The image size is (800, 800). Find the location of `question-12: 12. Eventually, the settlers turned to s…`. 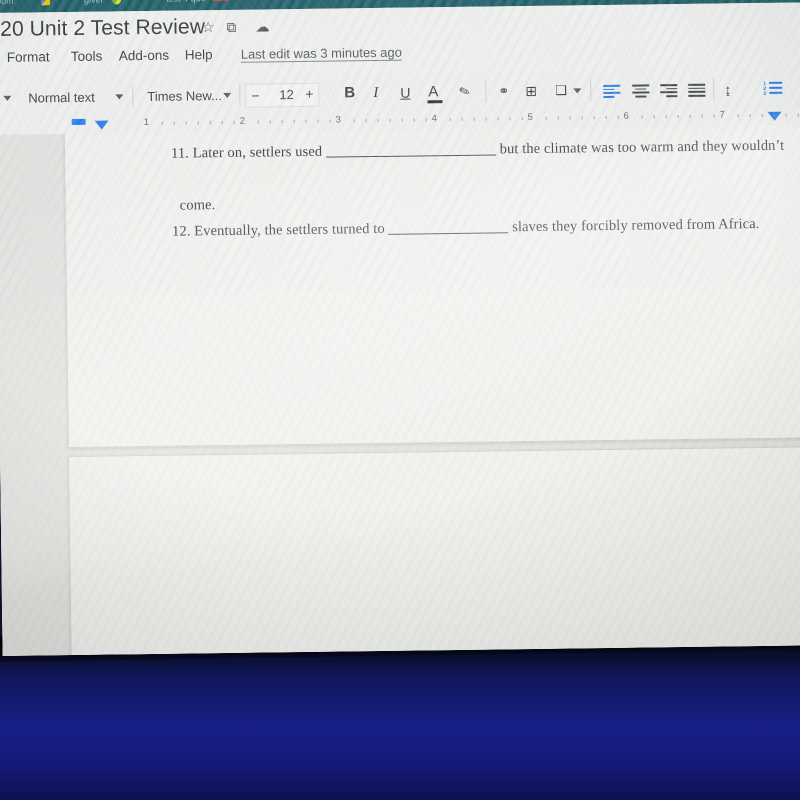

question-12: 12. Eventually, the settlers turned to s… is located at coordinates (466, 228).